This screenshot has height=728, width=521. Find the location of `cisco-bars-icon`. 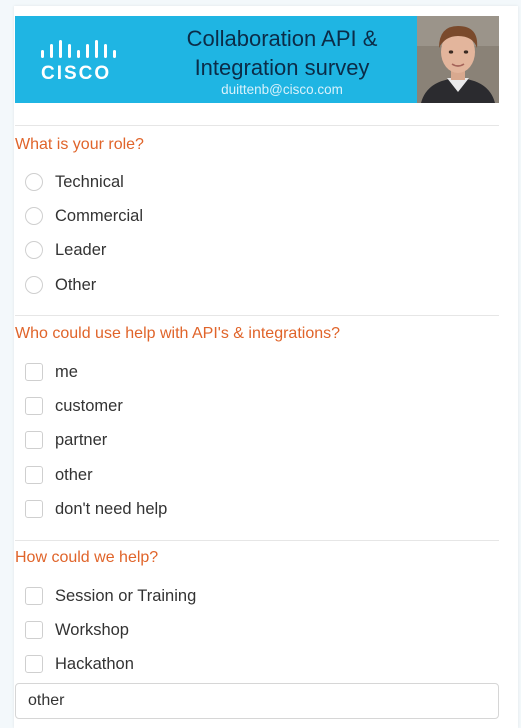

cisco-bars-icon is located at coordinates (78, 49).